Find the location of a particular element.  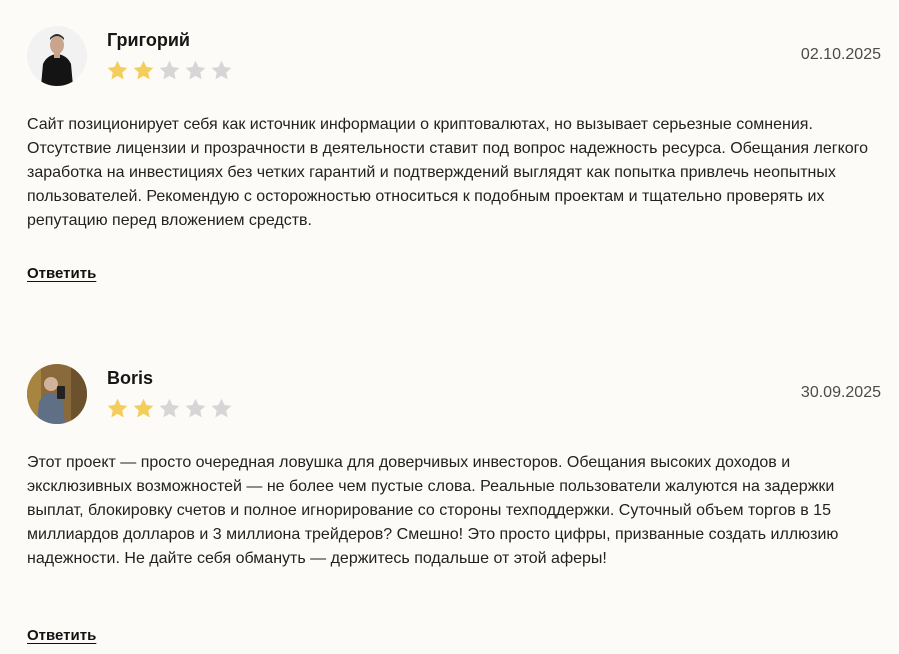

review-author: Boris is located at coordinates (130, 378).